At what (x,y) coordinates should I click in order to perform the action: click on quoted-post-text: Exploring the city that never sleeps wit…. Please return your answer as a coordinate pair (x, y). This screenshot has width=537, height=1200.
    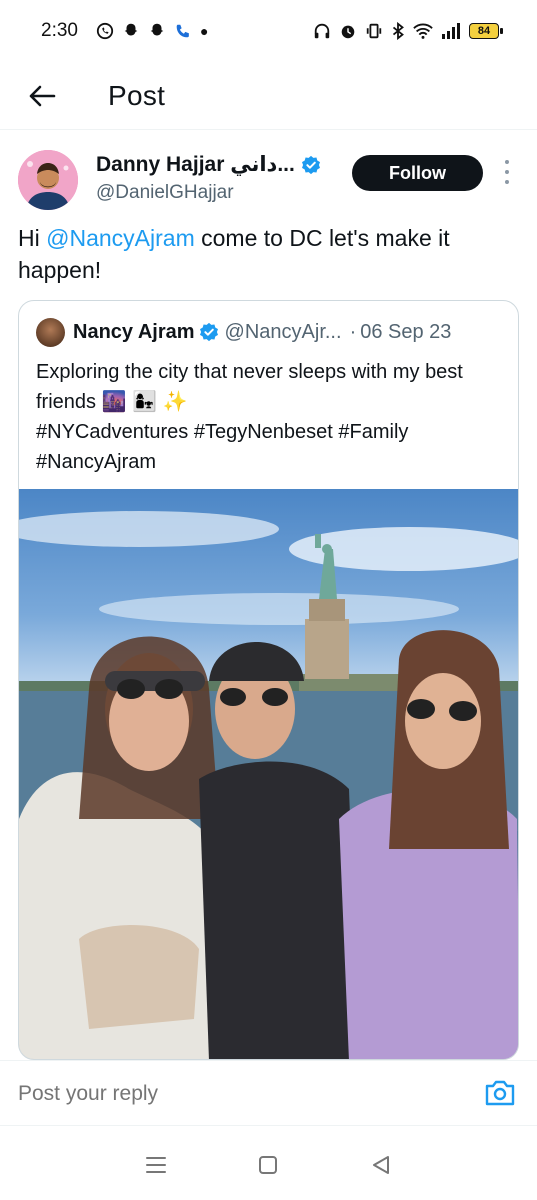
    Looking at the image, I should click on (271, 417).